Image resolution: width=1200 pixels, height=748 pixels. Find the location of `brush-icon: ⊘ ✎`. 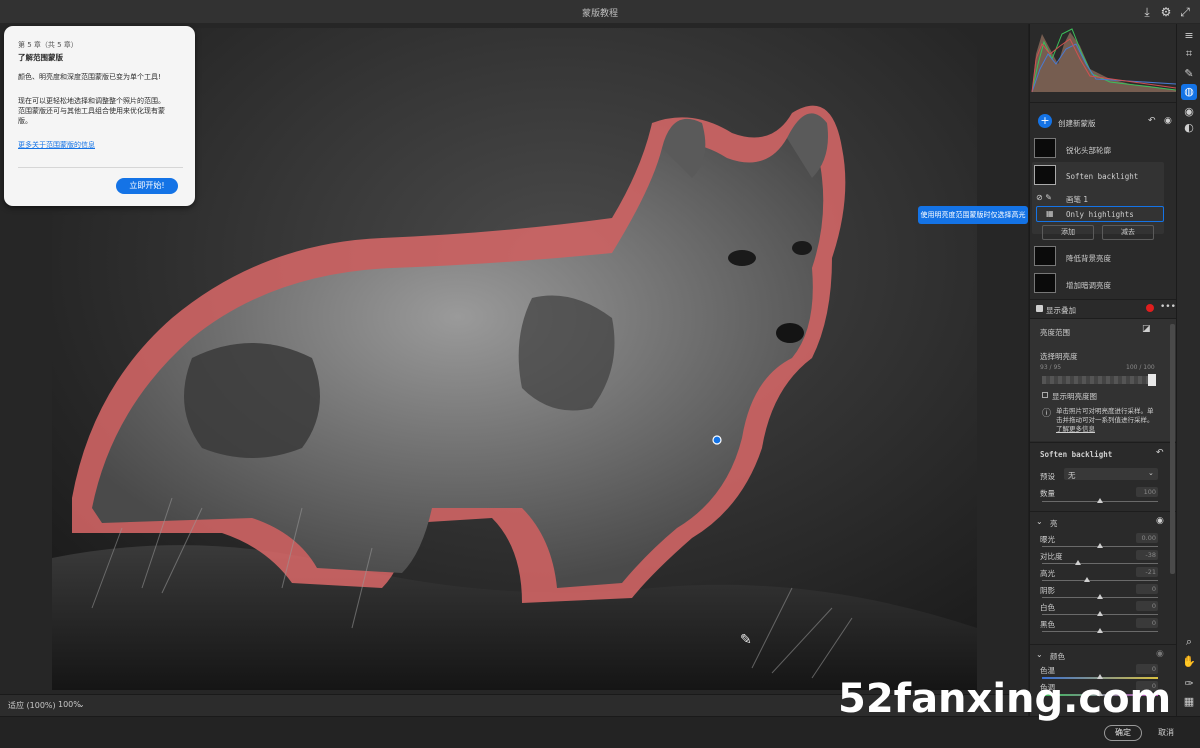

brush-icon: ⊘ ✎ is located at coordinates (1044, 197).